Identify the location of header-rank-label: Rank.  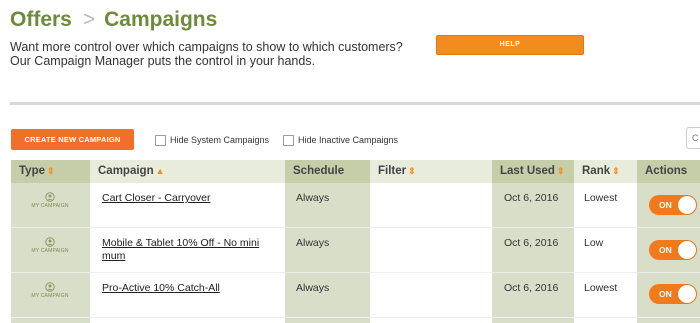
(596, 171).